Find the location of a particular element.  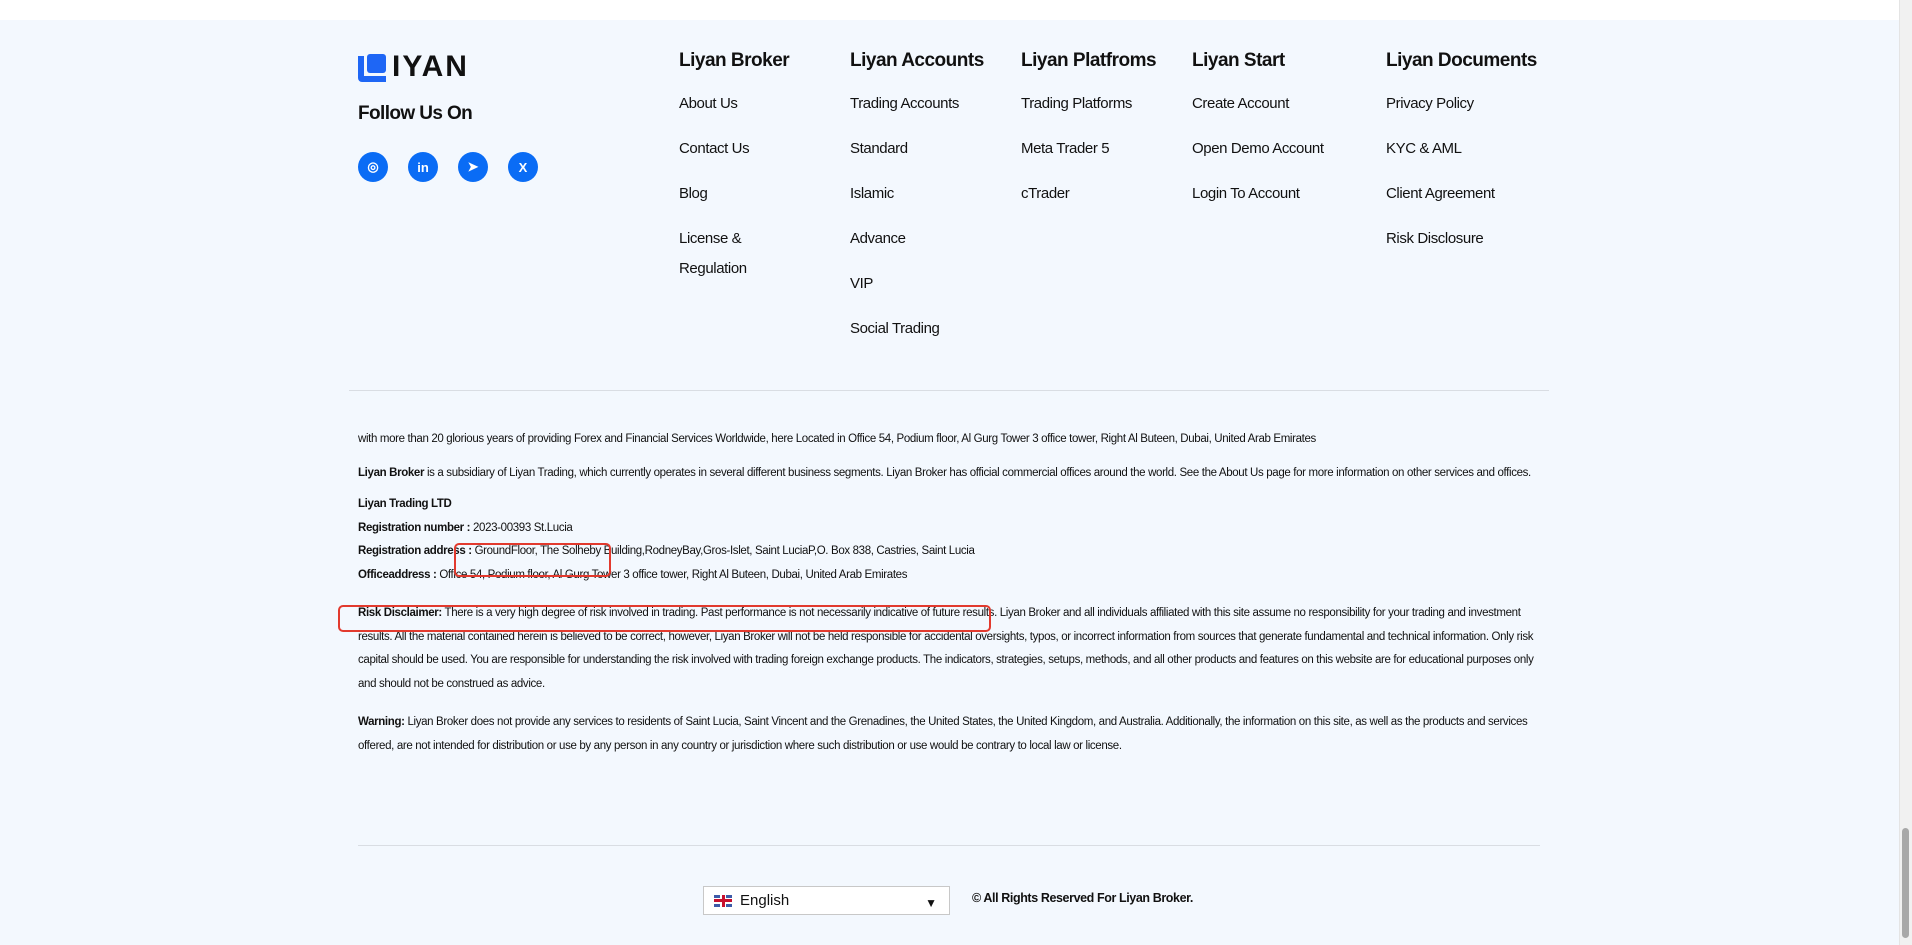

instagram-icon: ◎ is located at coordinates (373, 166).